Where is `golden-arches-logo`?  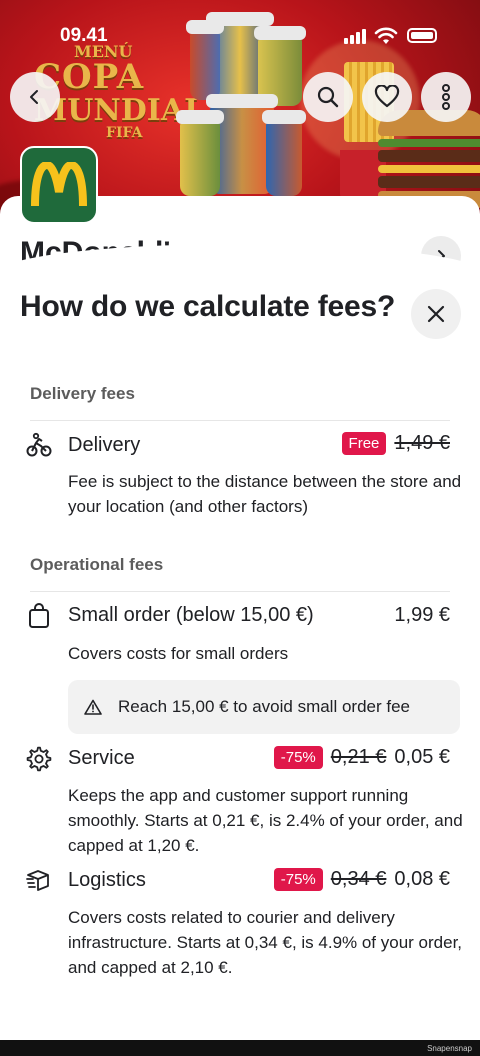 golden-arches-logo is located at coordinates (59, 184).